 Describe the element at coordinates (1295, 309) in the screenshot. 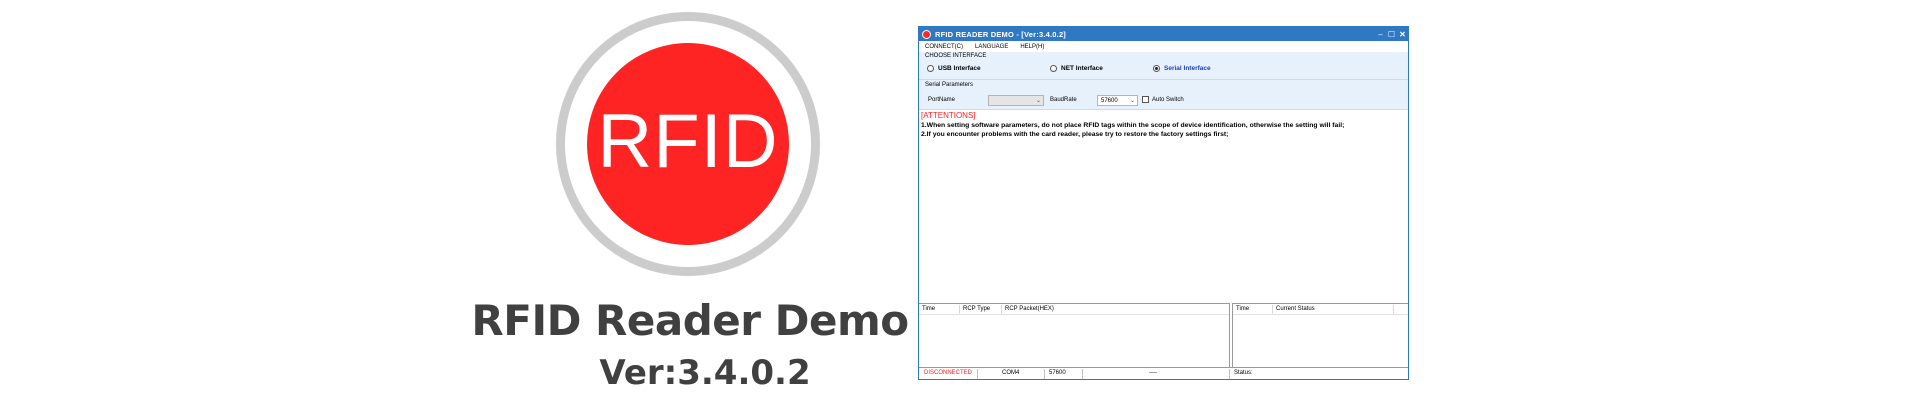

I see `col-current-status: Current Status` at that location.